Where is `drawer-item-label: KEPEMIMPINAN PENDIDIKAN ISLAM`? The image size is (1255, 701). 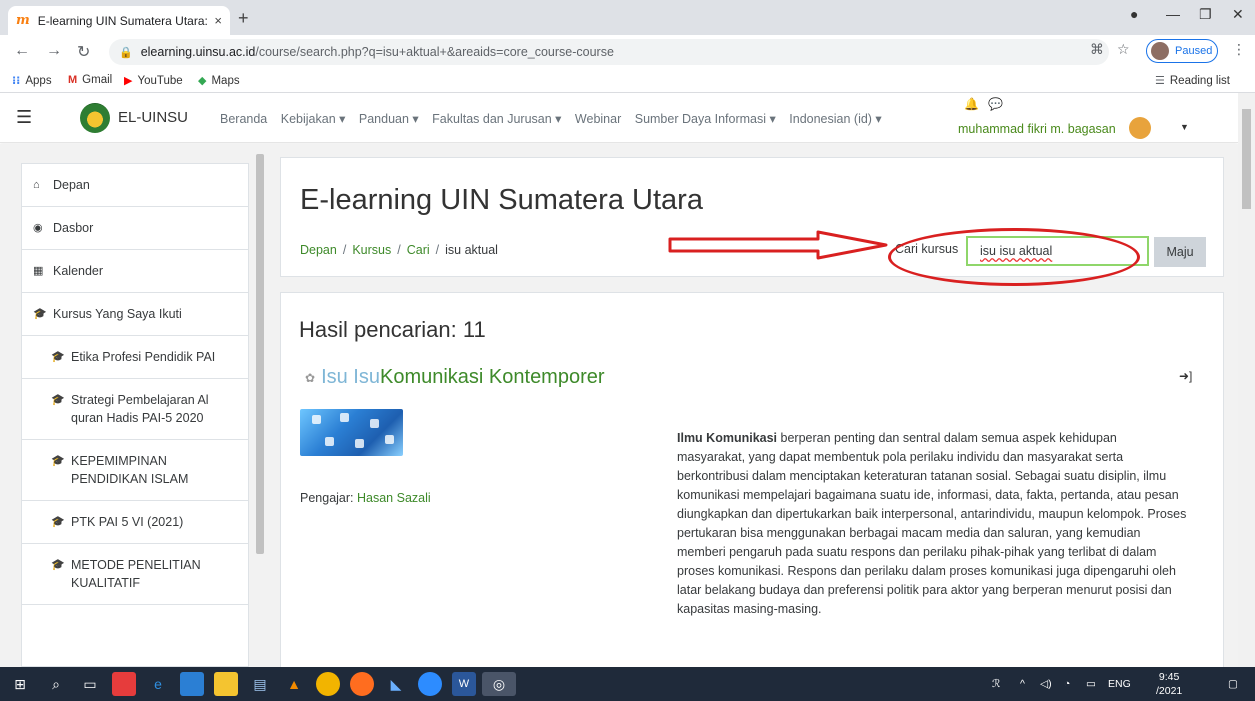
drawer-item-label: KEPEMIMPINAN PENDIDIKAN ISLAM is located at coordinates (130, 470).